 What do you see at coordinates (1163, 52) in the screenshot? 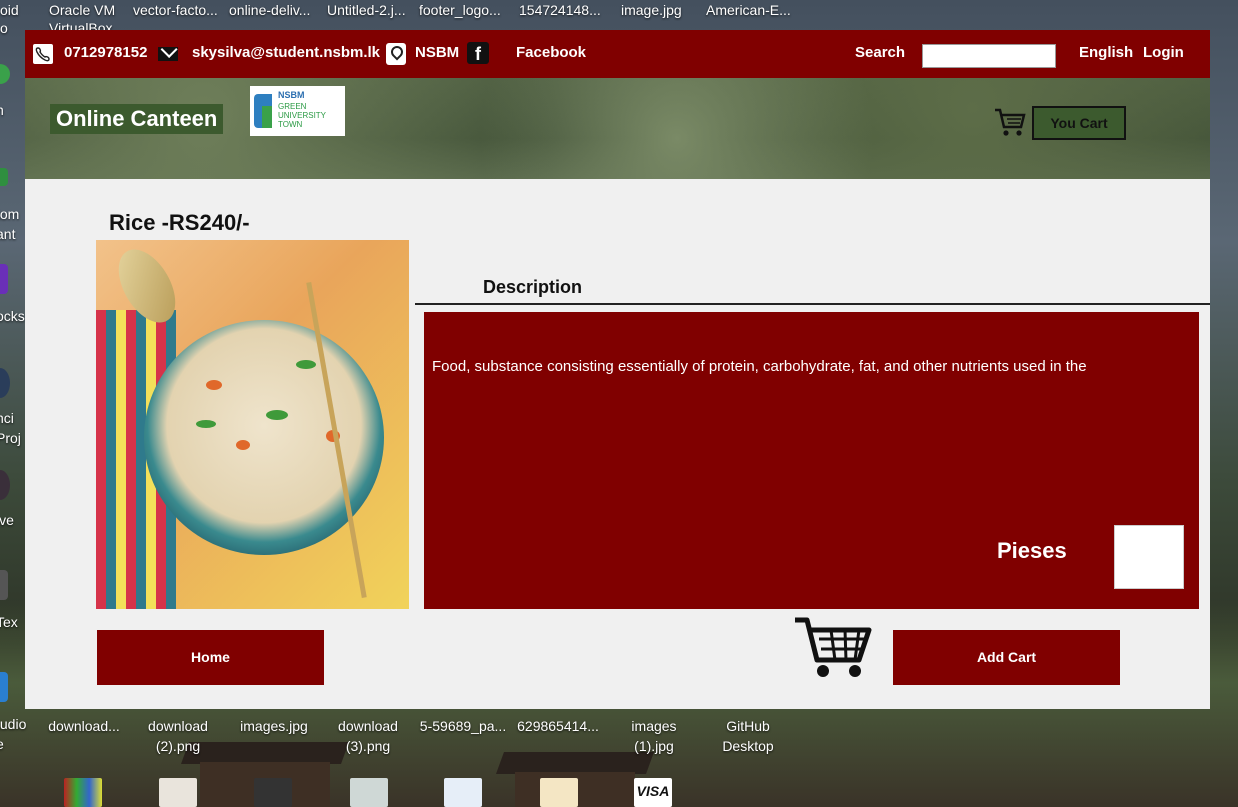
I see `login-link: Login` at bounding box center [1163, 52].